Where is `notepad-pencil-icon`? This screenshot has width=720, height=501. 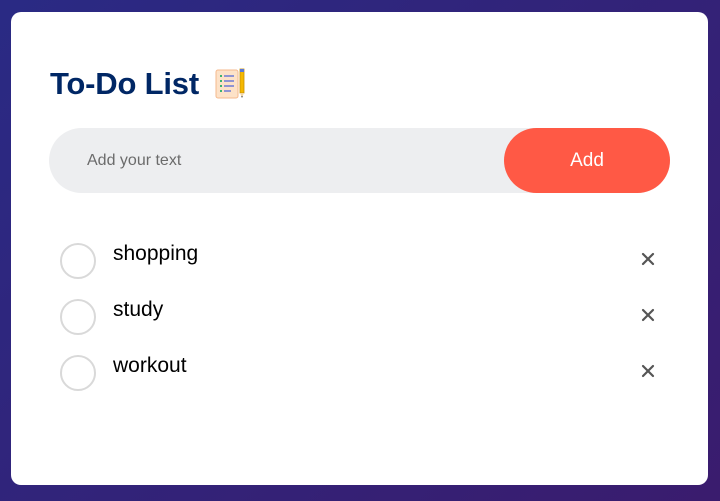 notepad-pencil-icon is located at coordinates (230, 84).